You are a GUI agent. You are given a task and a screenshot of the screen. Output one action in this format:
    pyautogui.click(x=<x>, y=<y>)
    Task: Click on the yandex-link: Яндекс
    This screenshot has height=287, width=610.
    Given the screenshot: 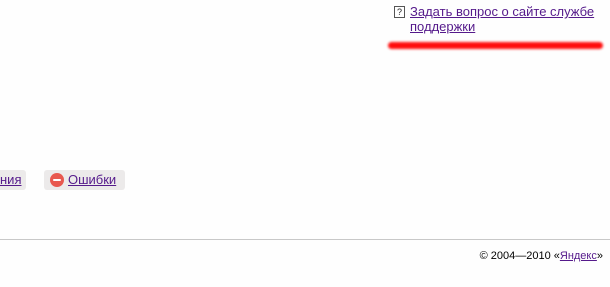 What is the action you would take?
    pyautogui.click(x=578, y=256)
    